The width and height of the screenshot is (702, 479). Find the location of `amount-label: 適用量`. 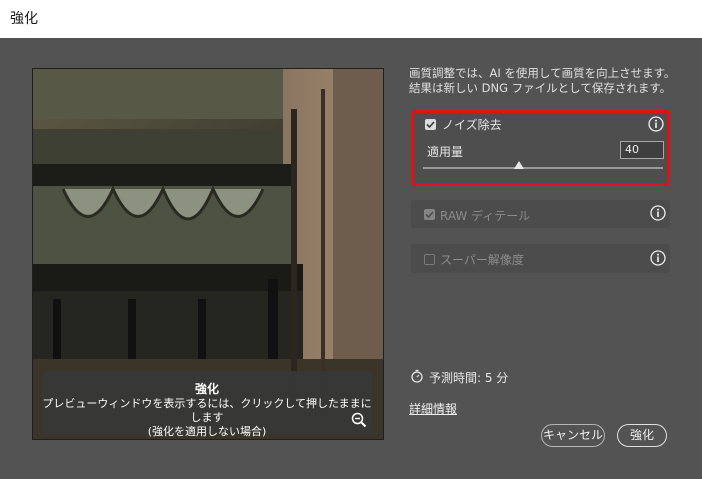

amount-label: 適用量 is located at coordinates (445, 152).